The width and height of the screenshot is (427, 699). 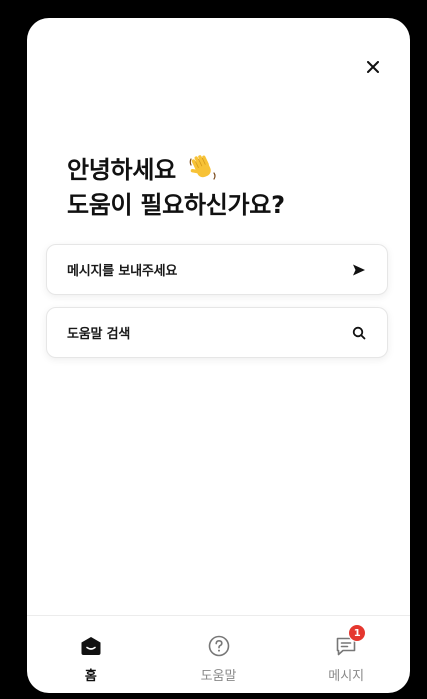 What do you see at coordinates (219, 646) in the screenshot?
I see `help-circle-icon` at bounding box center [219, 646].